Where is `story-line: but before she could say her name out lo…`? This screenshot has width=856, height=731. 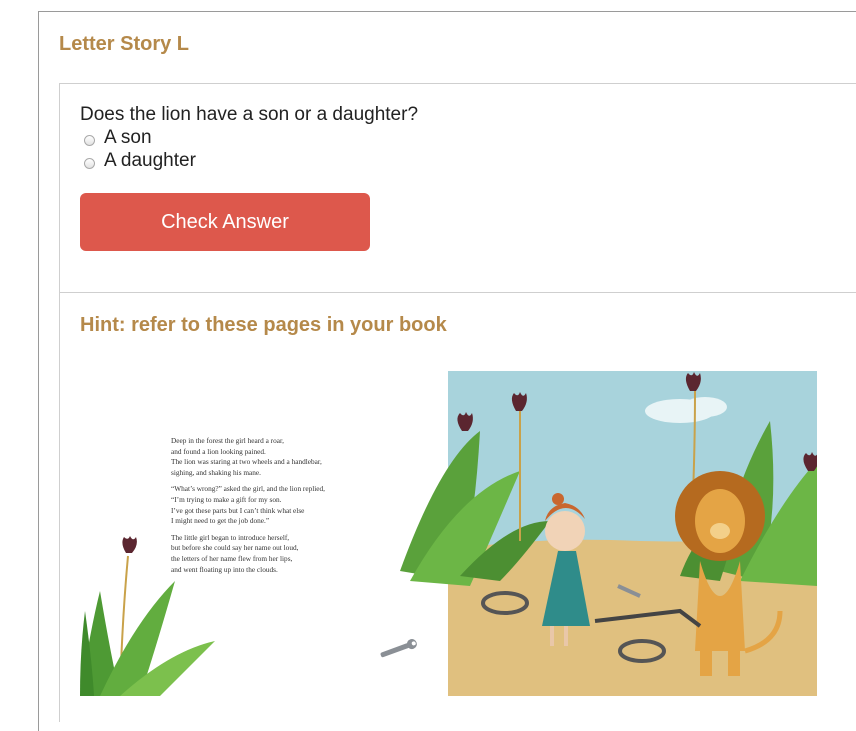
story-line: but before she could say her name out lo… is located at coordinates (235, 548).